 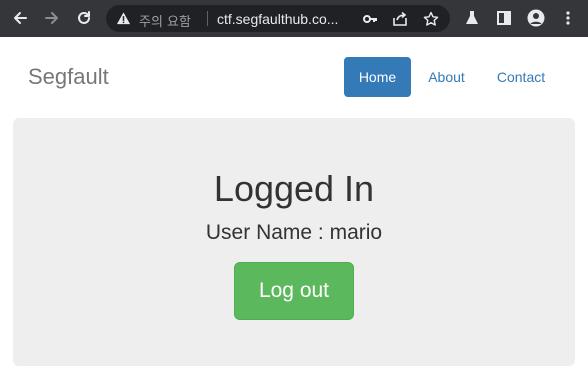 I want to click on navbar-brand: Segfault, so click(x=68, y=77).